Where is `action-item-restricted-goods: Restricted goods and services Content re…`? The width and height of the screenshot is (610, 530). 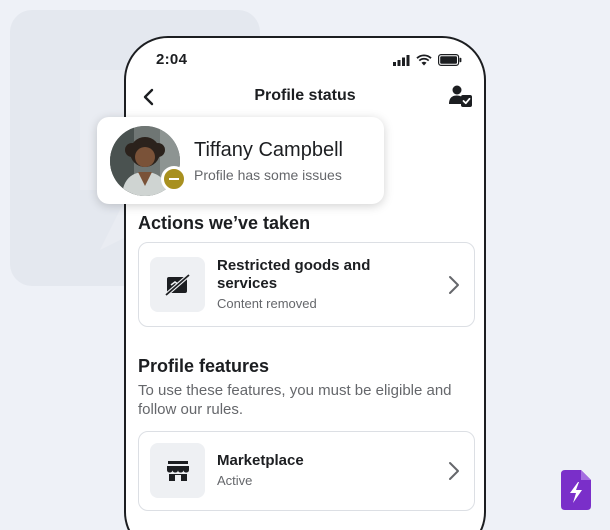
action-item-restricted-goods: Restricted goods and services Content re… is located at coordinates (306, 284).